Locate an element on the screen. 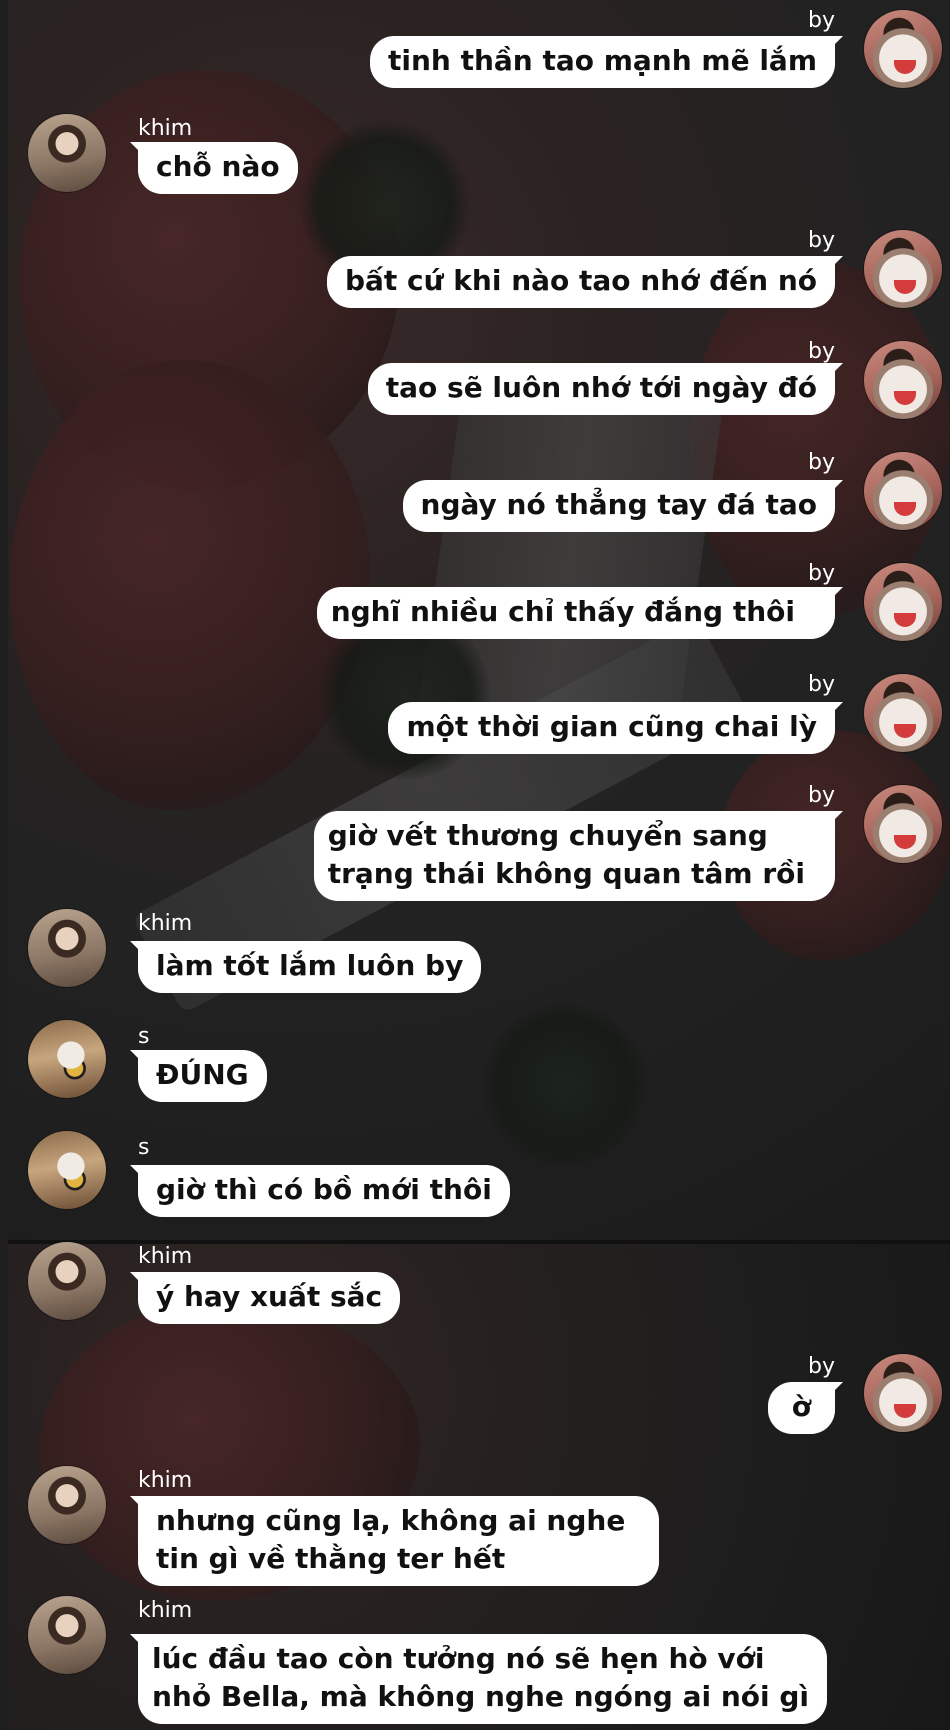  message-bubble: làm tốt lắm luôn by is located at coordinates (305, 967).